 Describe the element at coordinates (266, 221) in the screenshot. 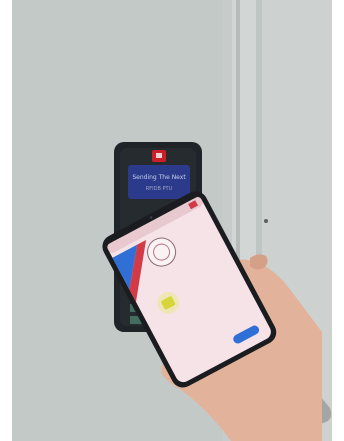

I see `screw-dot` at that location.